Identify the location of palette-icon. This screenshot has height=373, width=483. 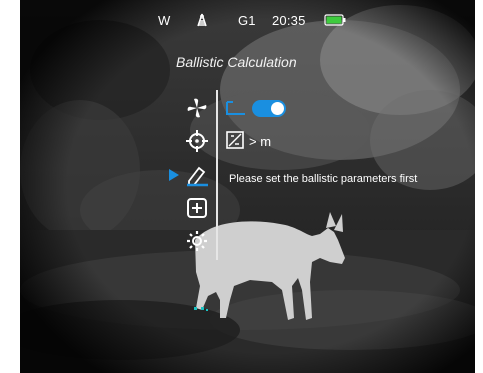
(197, 108).